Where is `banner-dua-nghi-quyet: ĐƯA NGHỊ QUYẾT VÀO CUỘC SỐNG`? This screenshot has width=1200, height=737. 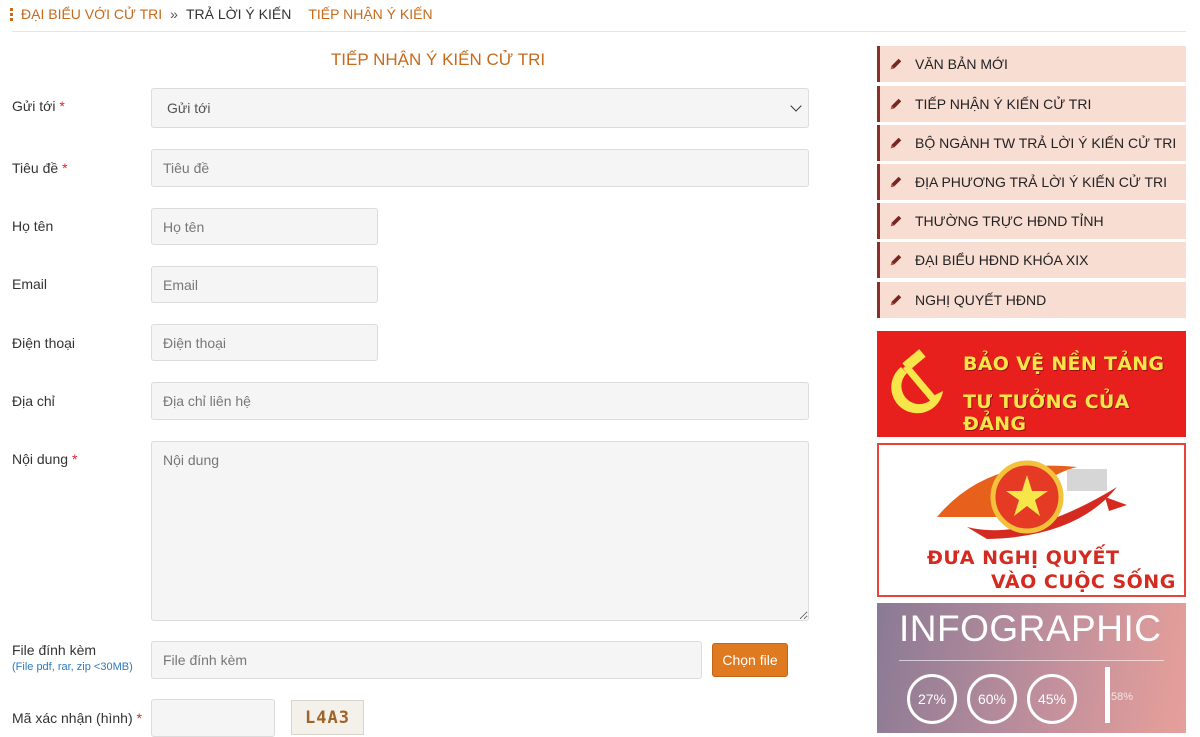
banner-dua-nghi-quyet: ĐƯA NGHỊ QUYẾT VÀO CUỘC SỐNG is located at coordinates (1031, 520).